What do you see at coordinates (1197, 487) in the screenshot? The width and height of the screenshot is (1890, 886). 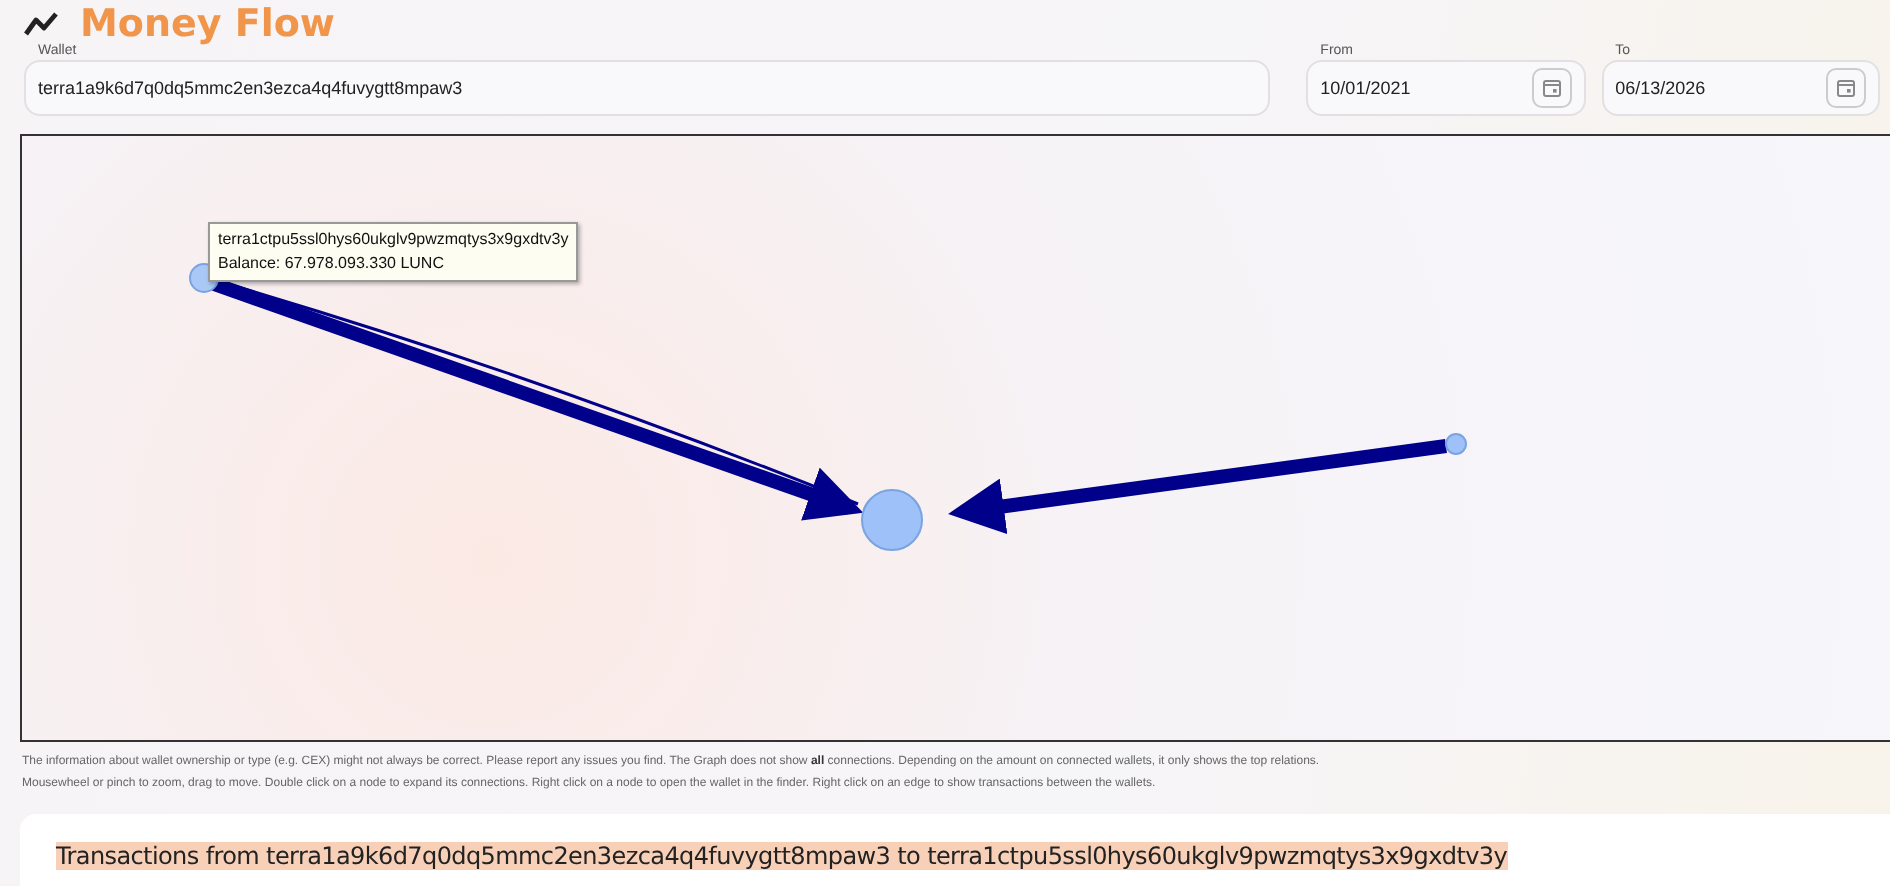 I see `edge-arrow` at bounding box center [1197, 487].